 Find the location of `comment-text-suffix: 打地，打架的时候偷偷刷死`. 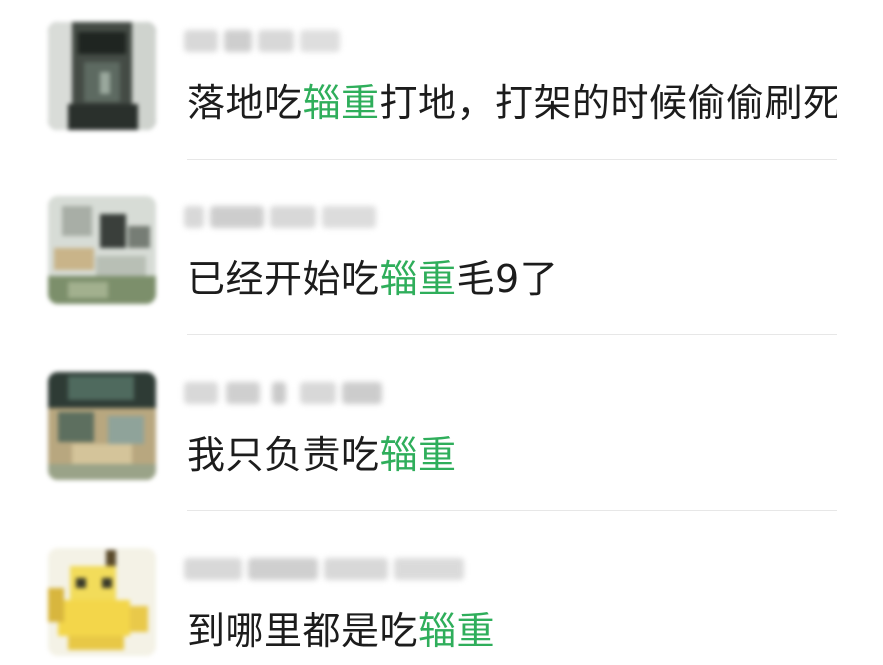

comment-text-suffix: 打地，打架的时候偷偷刷死 is located at coordinates (608, 103).